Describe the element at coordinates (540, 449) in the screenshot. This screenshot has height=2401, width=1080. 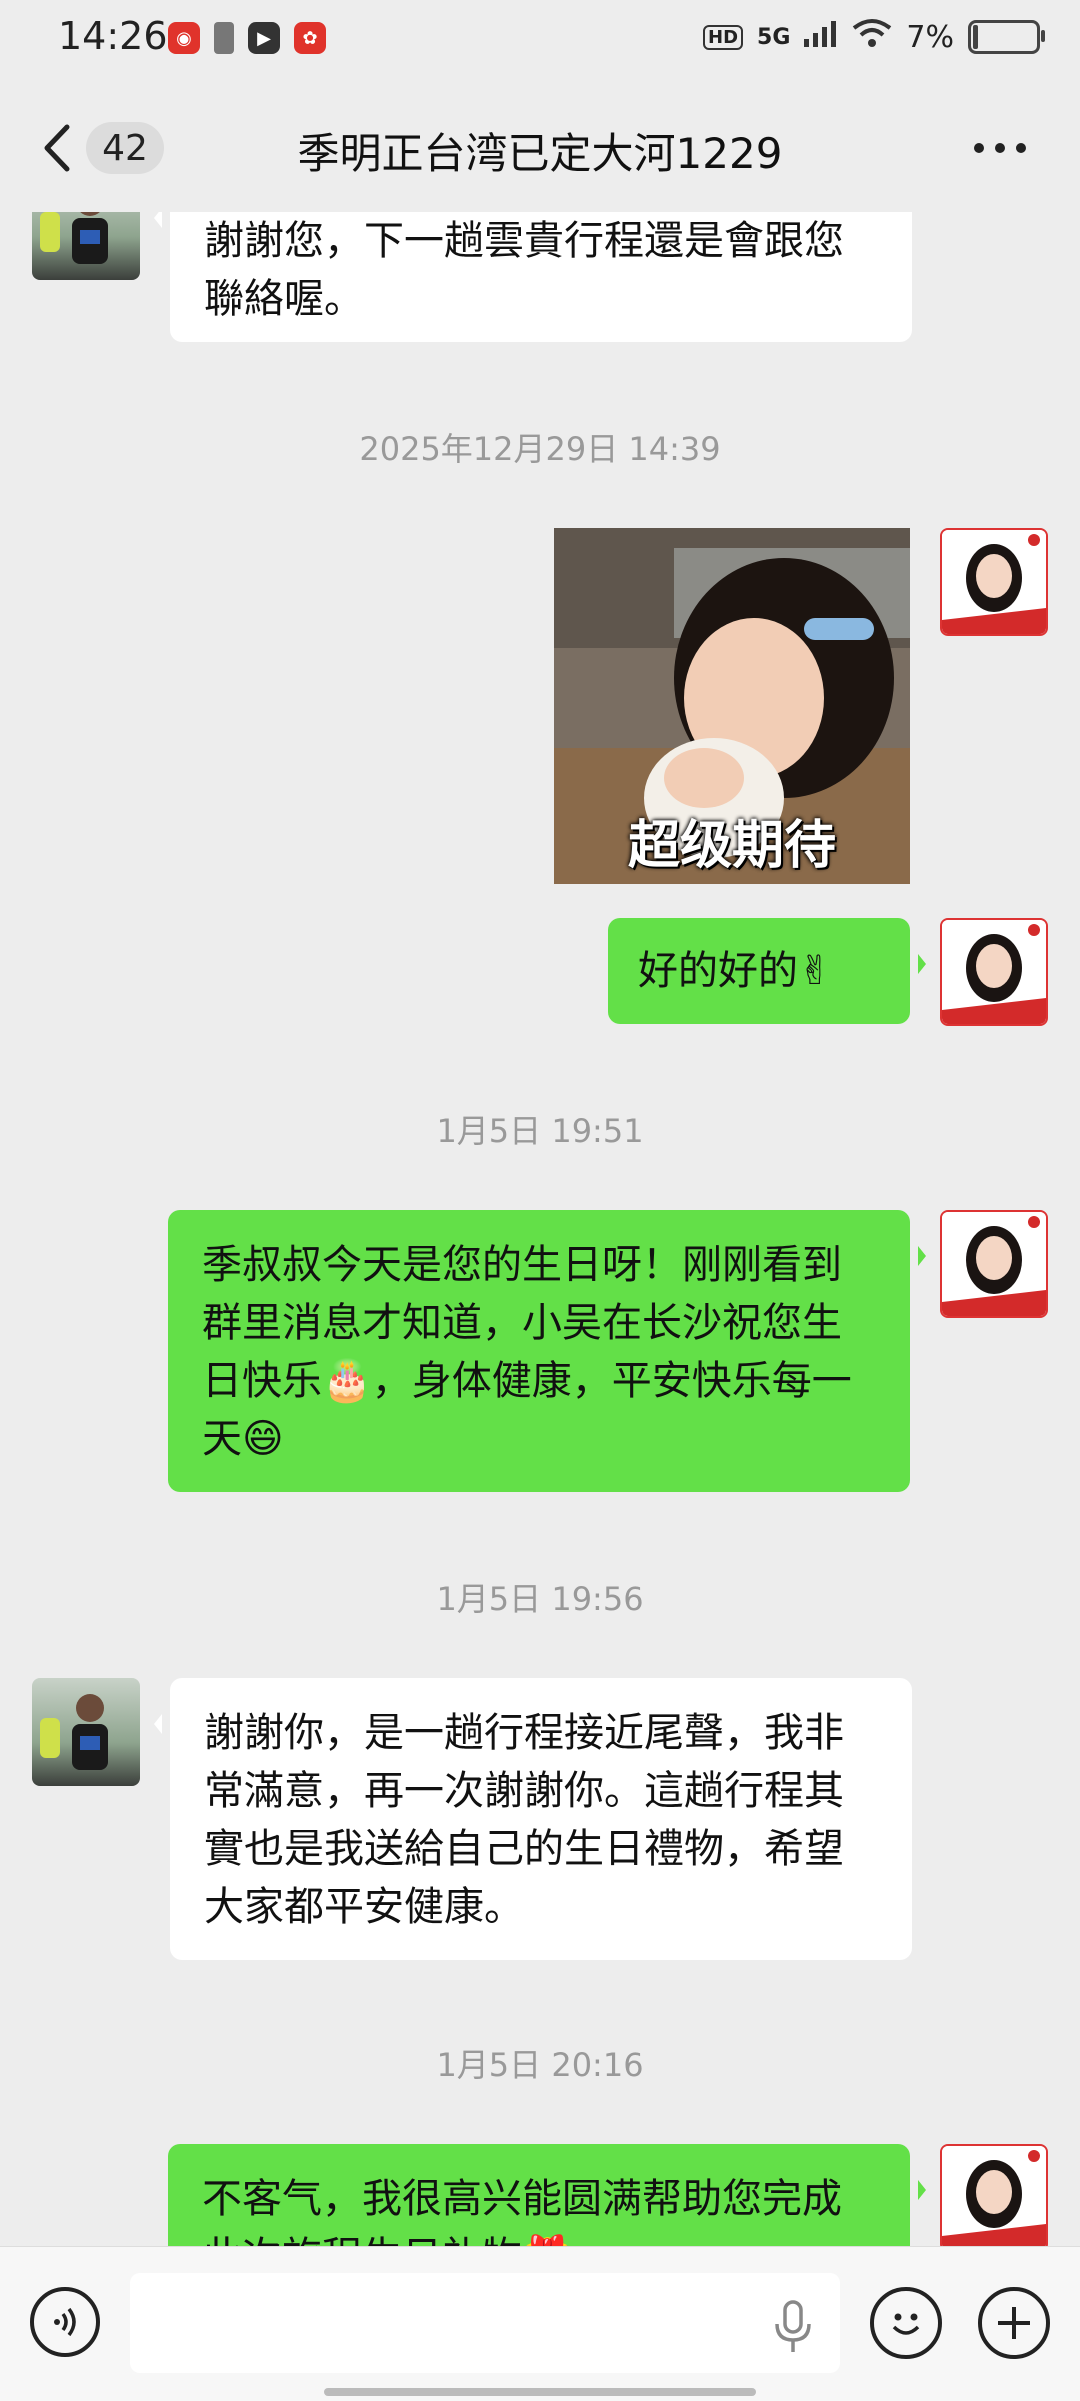
I see `message-timestamp: 2025年12月29日 14:39` at that location.